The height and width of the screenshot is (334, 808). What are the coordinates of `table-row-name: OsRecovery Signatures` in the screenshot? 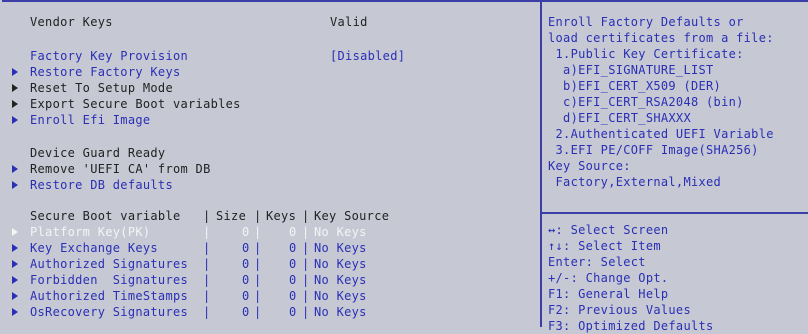 It's located at (109, 312).